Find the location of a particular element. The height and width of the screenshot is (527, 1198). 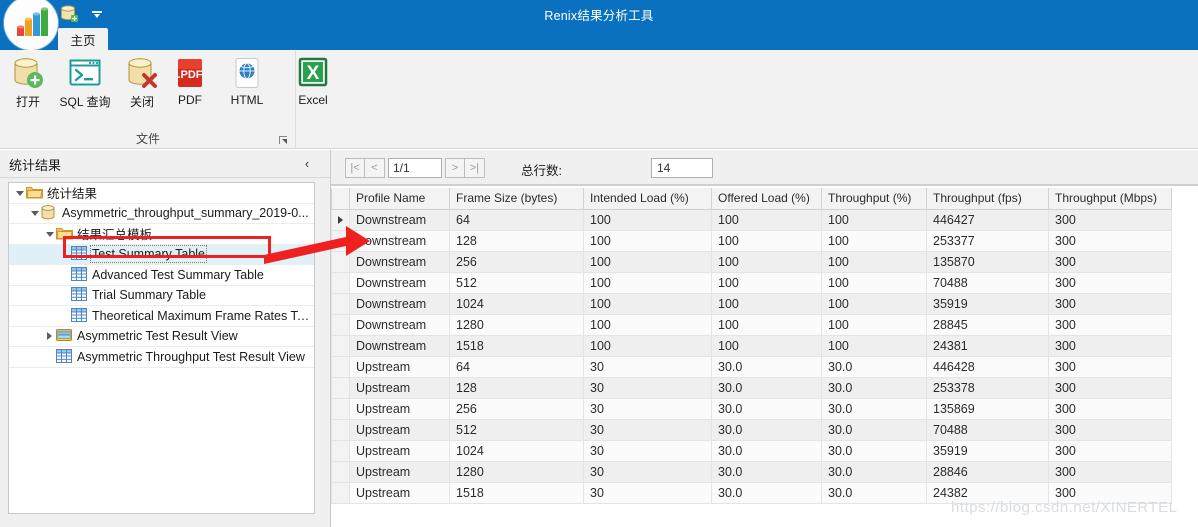

cell-throughput-fps: 135869 is located at coordinates (987, 408).